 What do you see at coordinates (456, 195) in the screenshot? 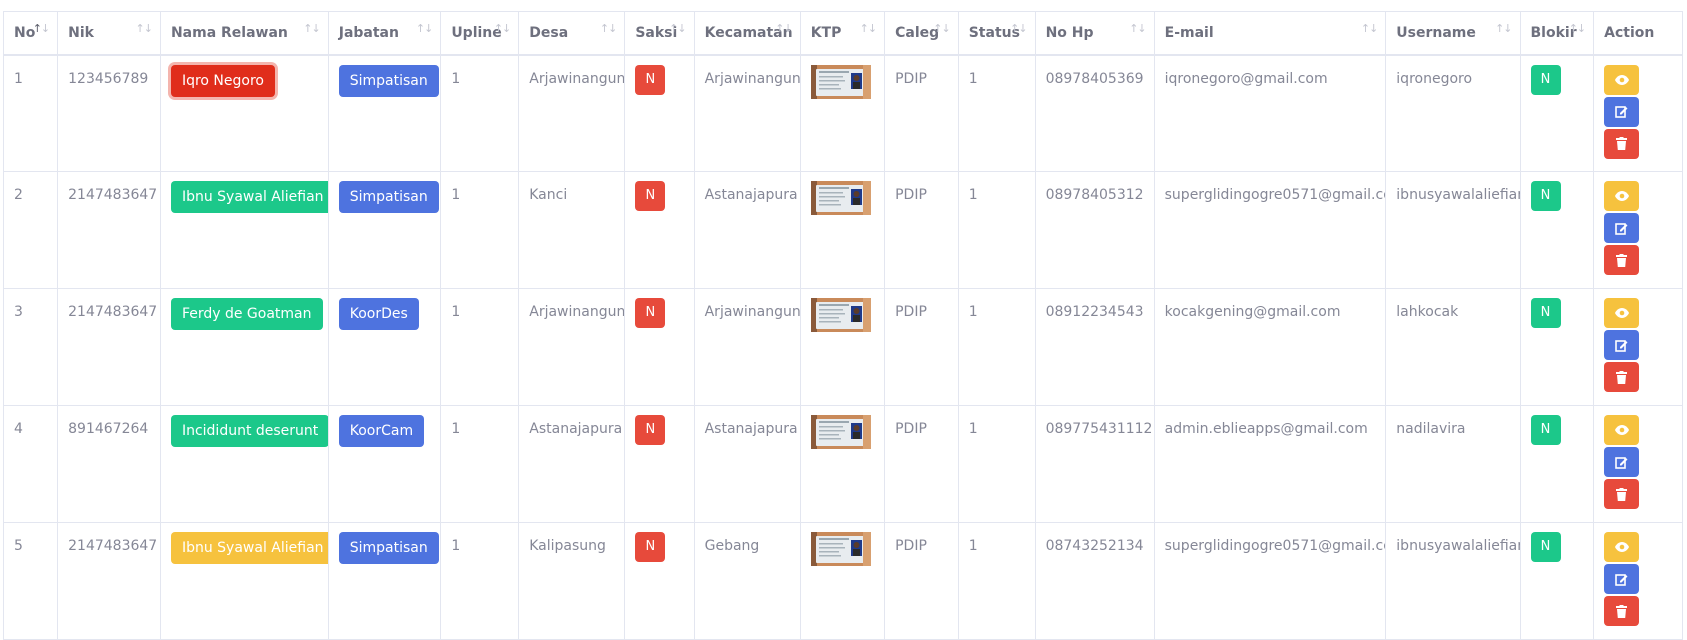
I see `upline-value: 1` at bounding box center [456, 195].